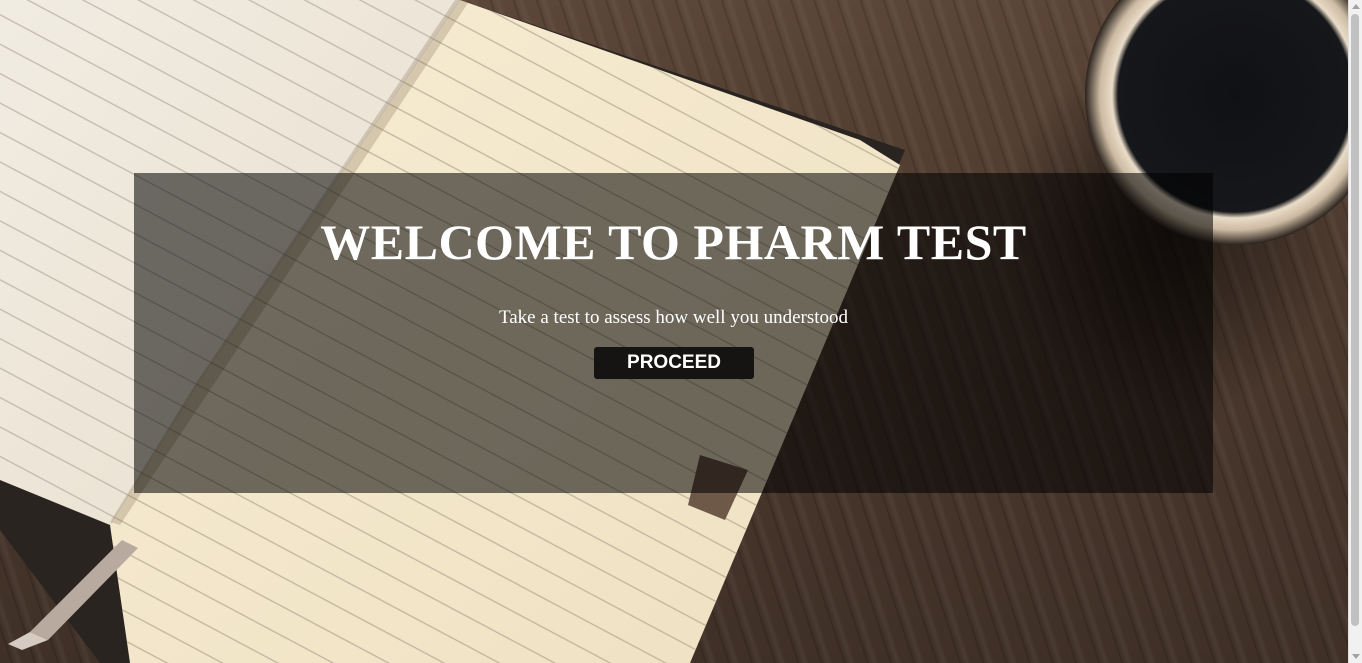 This screenshot has height=663, width=1362. I want to click on page-title: WELCOME TO PHARM TEST, so click(673, 242).